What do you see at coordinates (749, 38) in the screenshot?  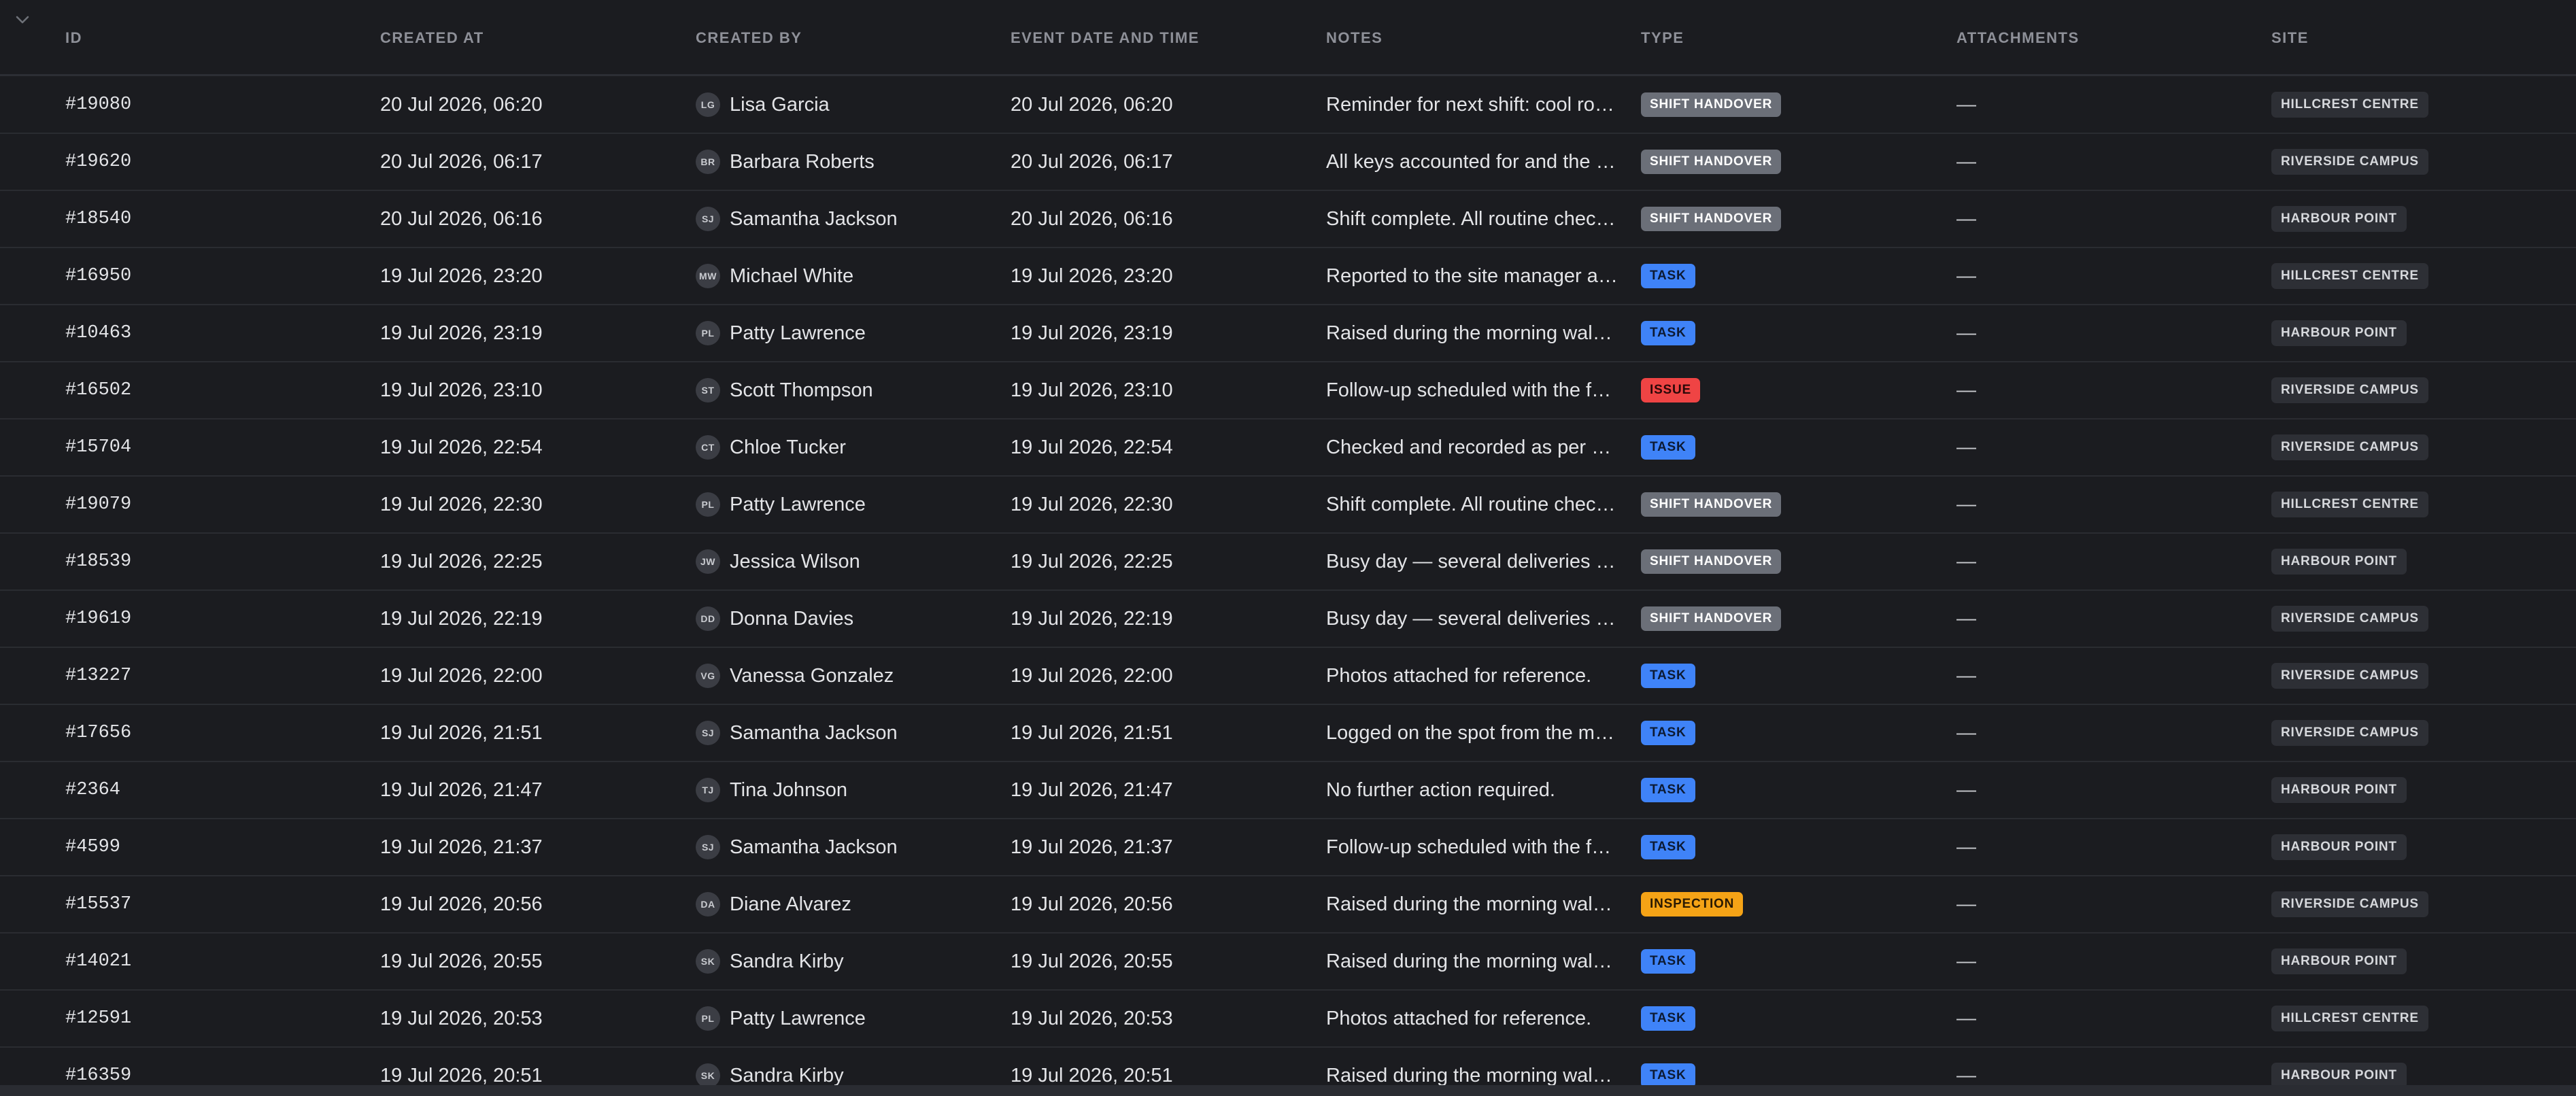 I see `column-header-created-by: CREATED BY` at bounding box center [749, 38].